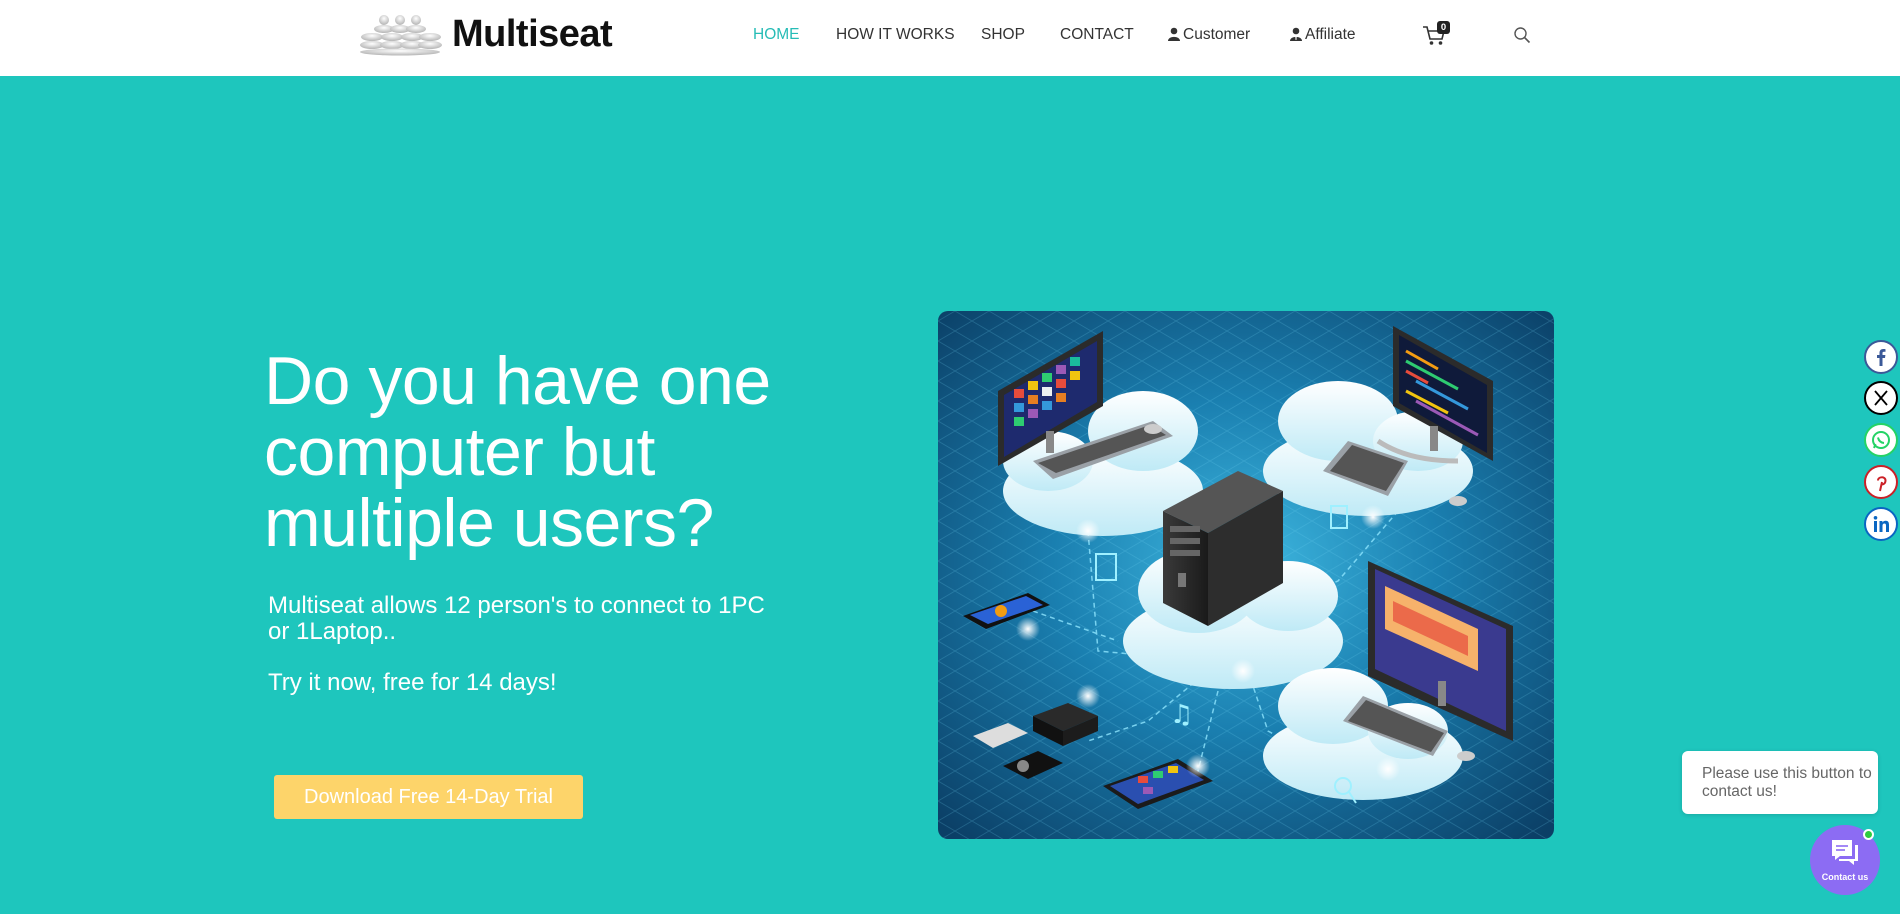 The height and width of the screenshot is (914, 1900). I want to click on nav-customer: Customer, so click(1209, 35).